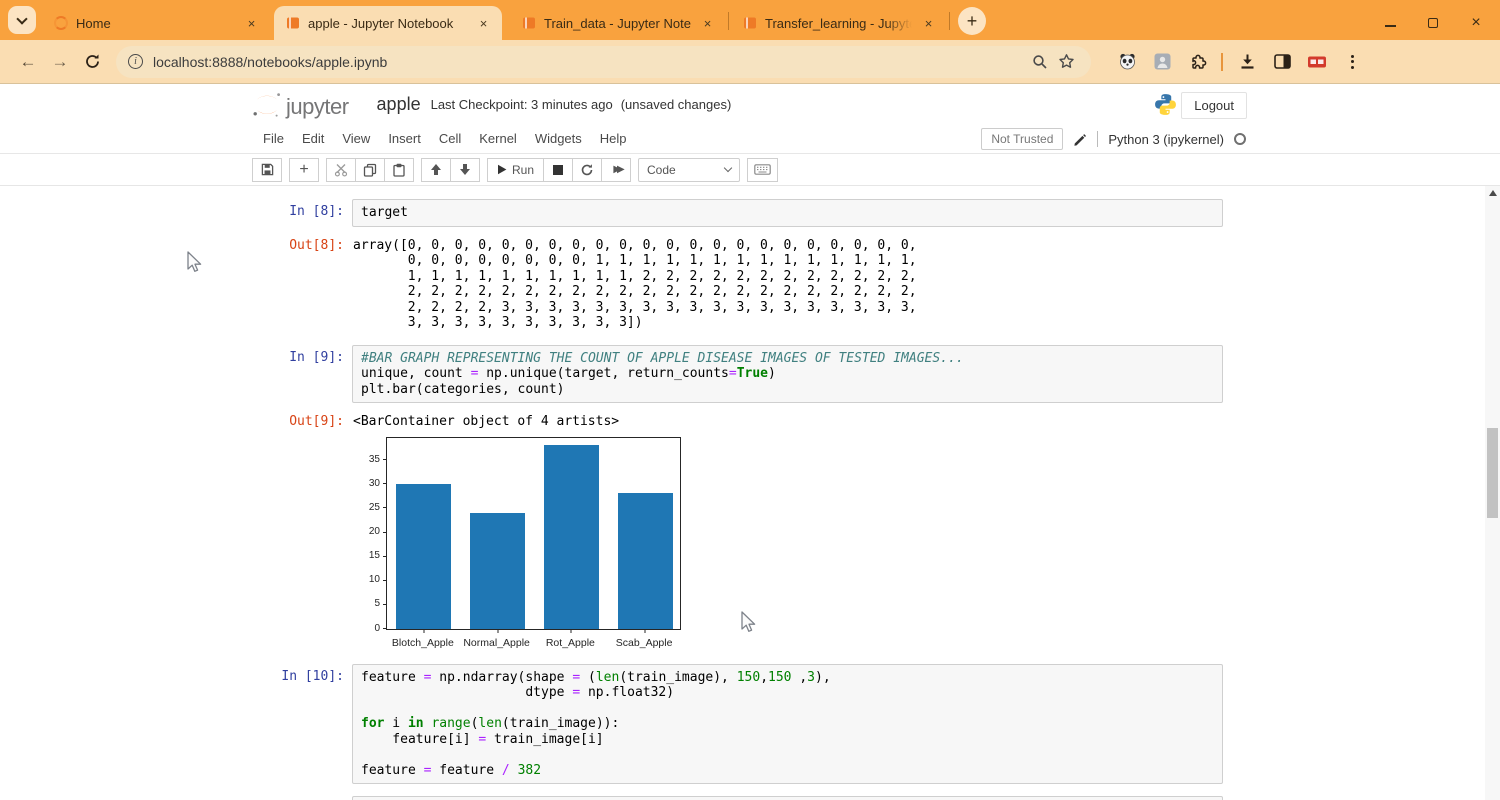 The width and height of the screenshot is (1500, 800). Describe the element at coordinates (399, 104) in the screenshot. I see `notebook-title: apple` at that location.